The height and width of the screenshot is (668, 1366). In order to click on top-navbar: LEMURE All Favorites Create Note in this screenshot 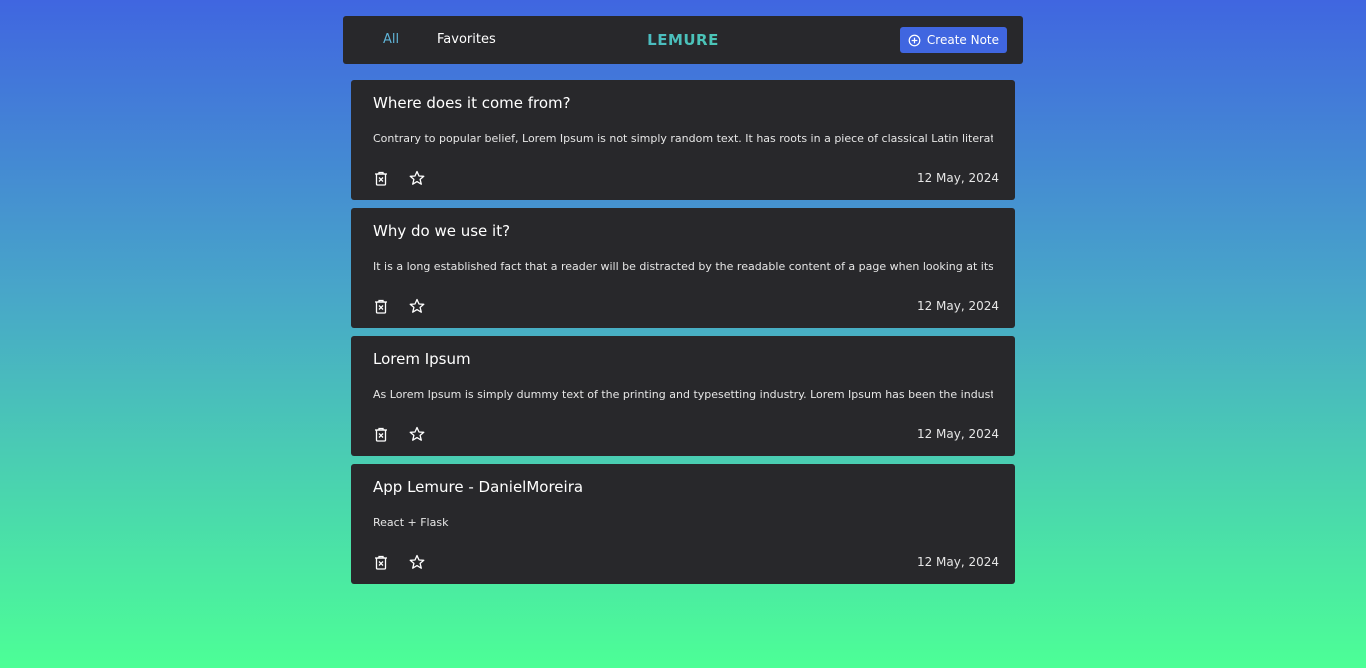, I will do `click(683, 40)`.